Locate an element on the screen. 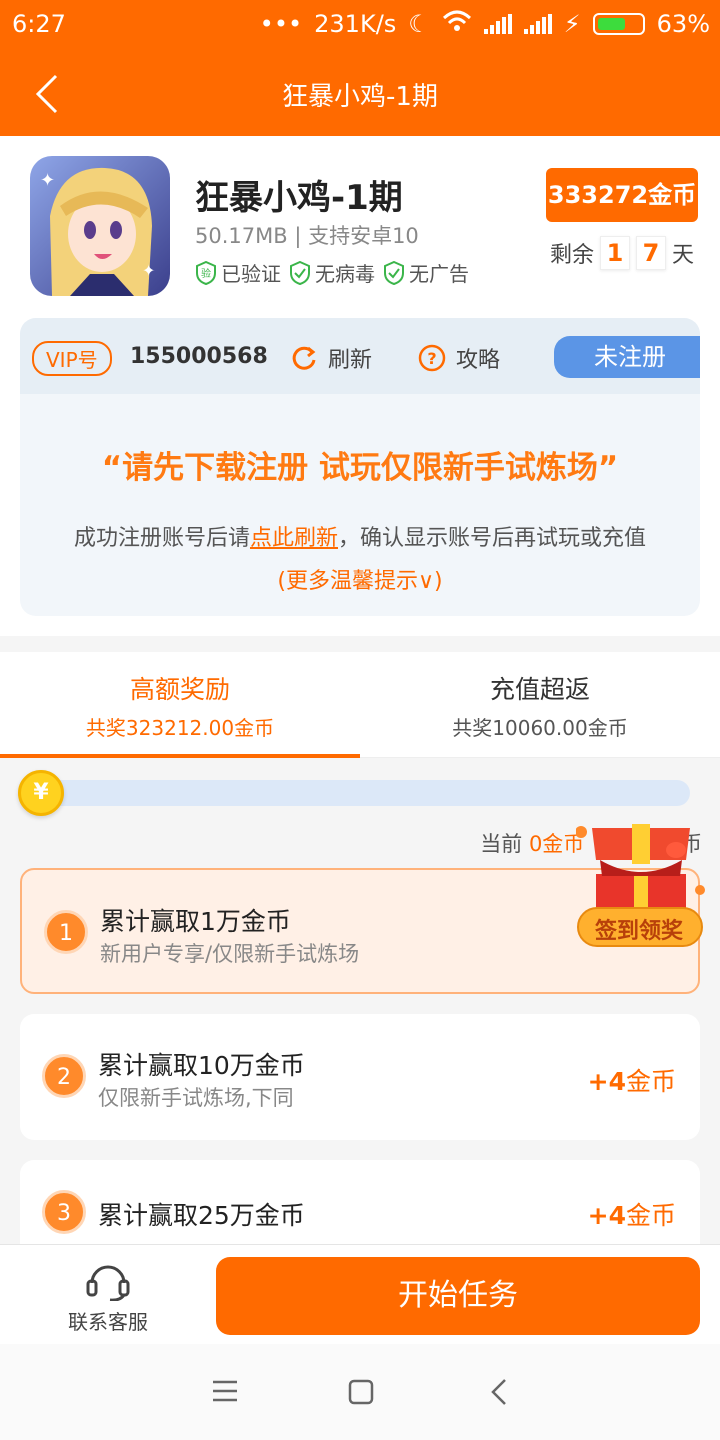  status-right: ••• 231K/s ☾ ⚡ 63% is located at coordinates (485, 24).